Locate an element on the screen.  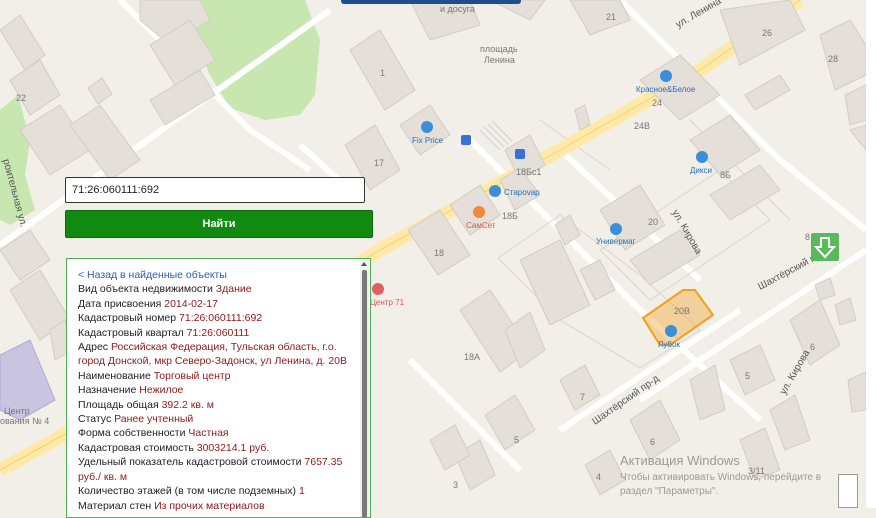
info-row: Назначение Нежилое is located at coordinates (217, 390).